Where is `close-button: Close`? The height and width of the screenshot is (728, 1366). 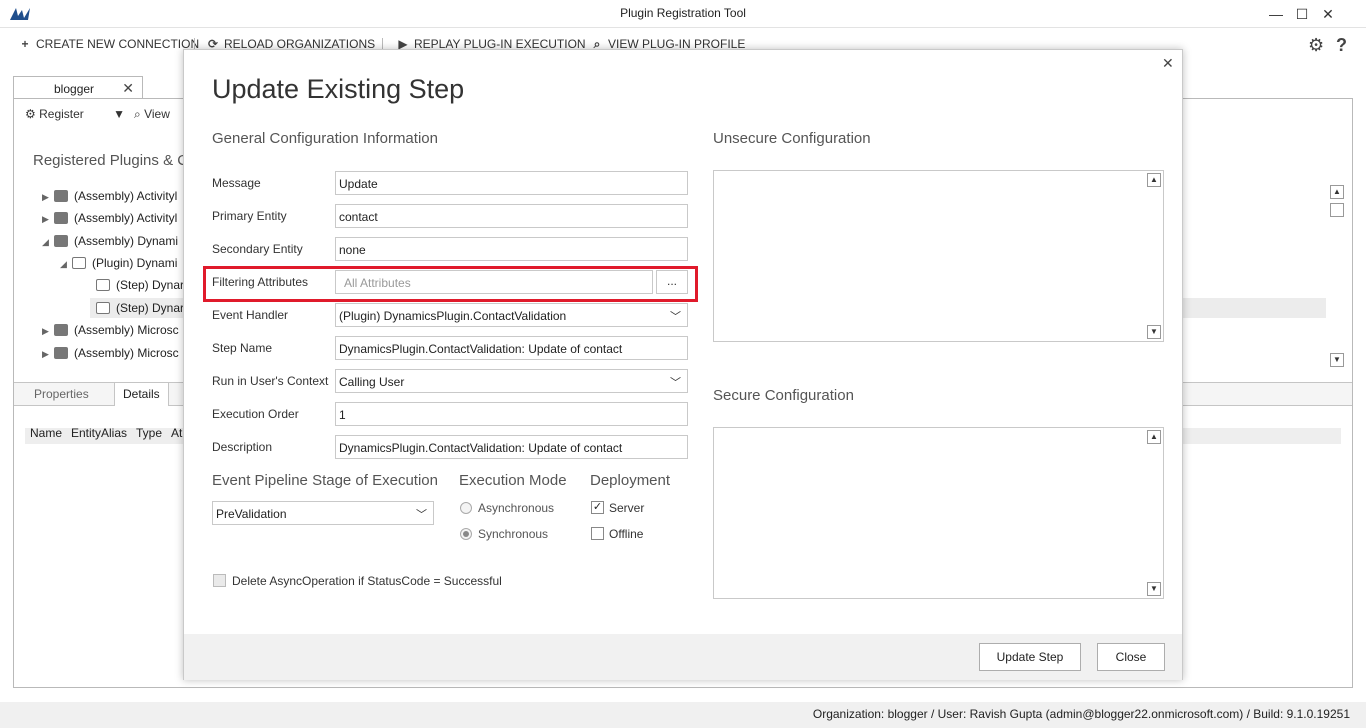
close-button: Close is located at coordinates (1131, 657).